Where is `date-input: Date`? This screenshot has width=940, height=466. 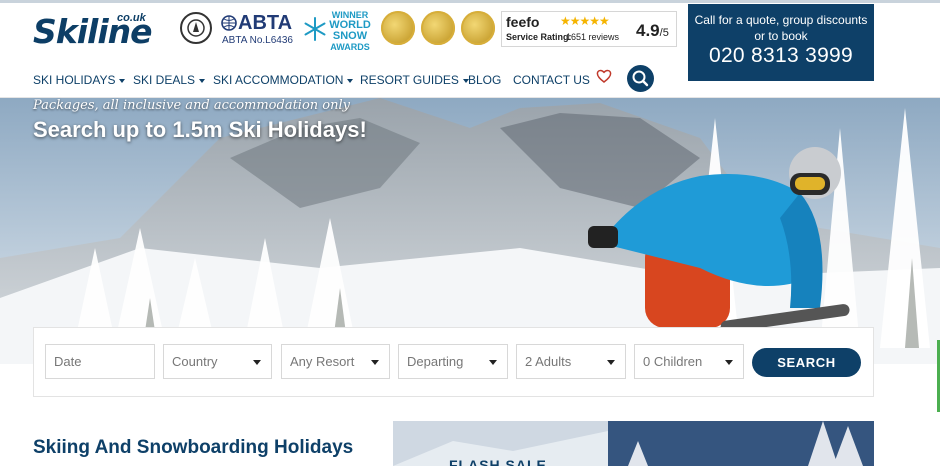
date-input: Date is located at coordinates (100, 361).